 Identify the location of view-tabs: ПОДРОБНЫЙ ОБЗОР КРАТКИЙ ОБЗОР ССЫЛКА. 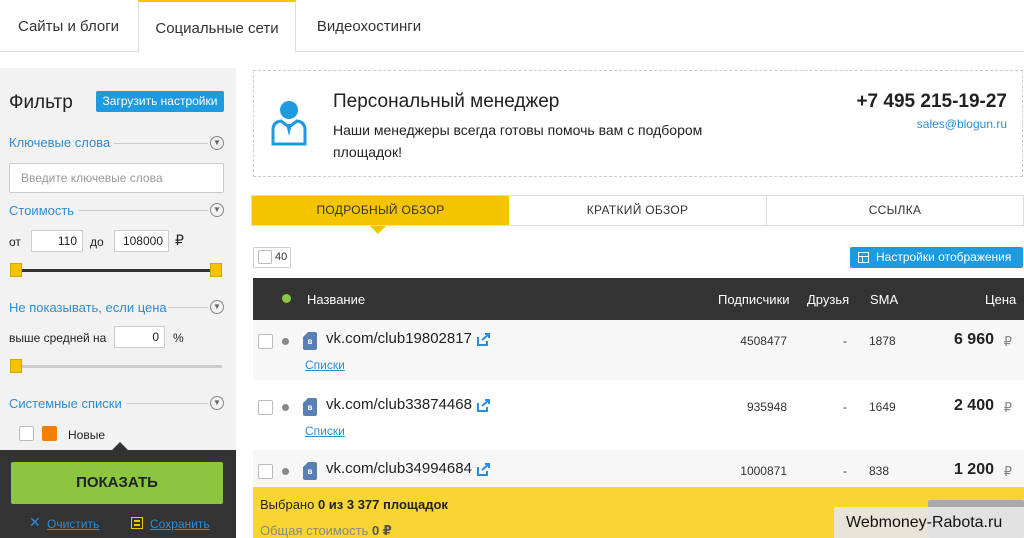
(637, 210).